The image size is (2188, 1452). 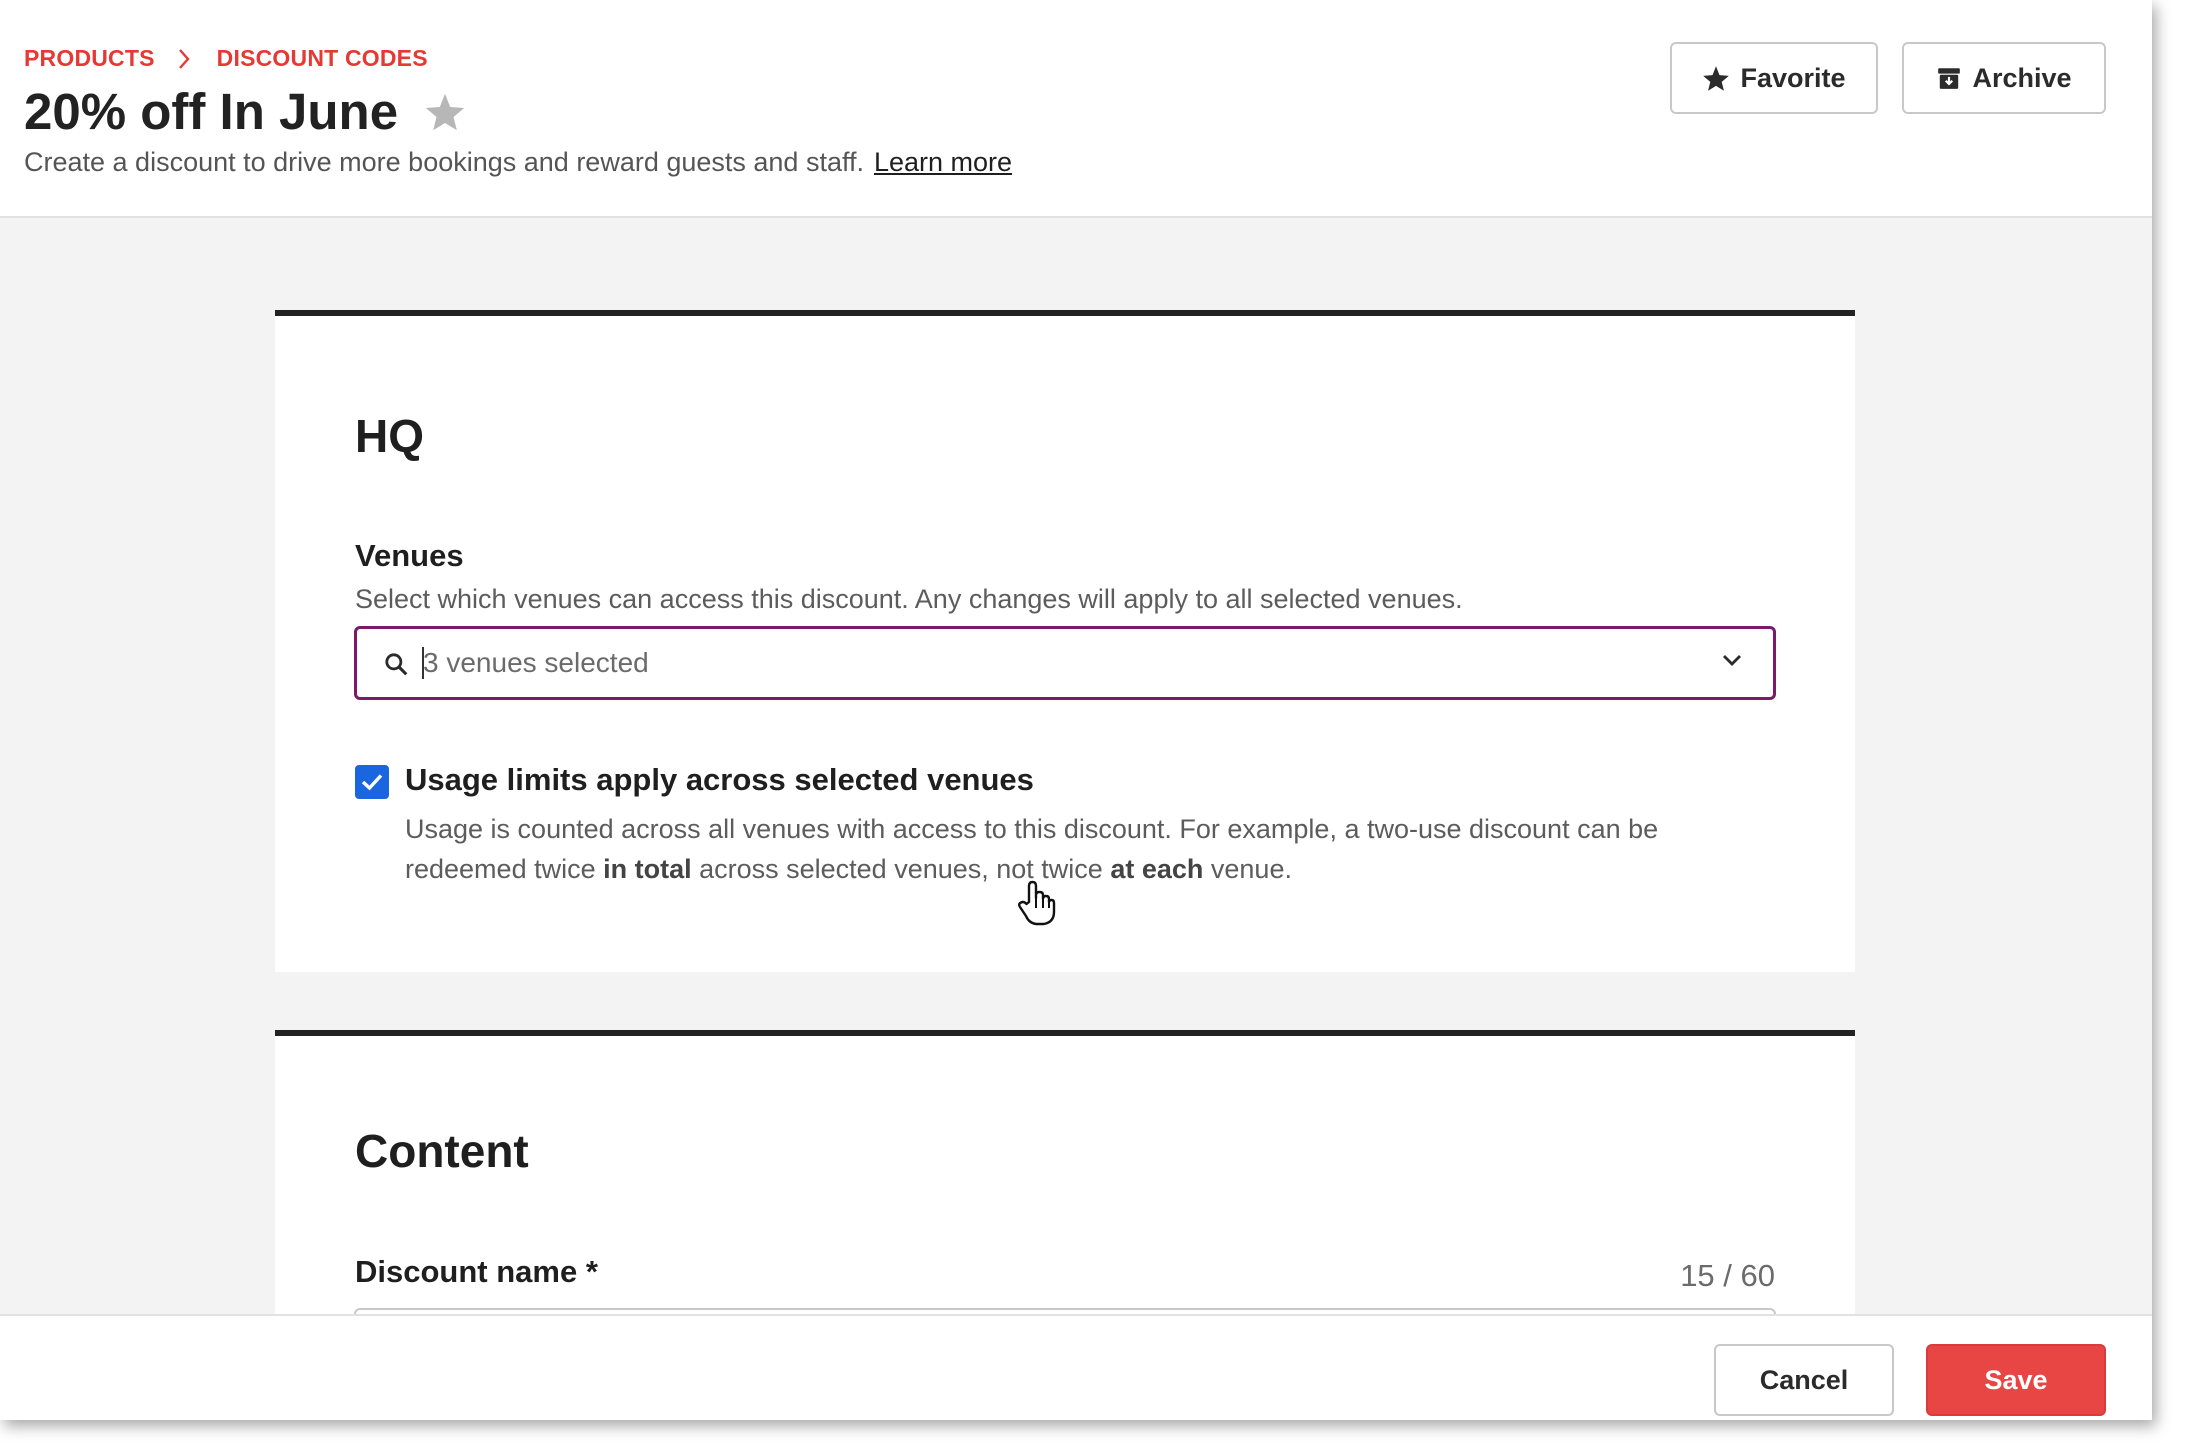 What do you see at coordinates (1247, 869) in the screenshot?
I see `usage-help-part3: venue.` at bounding box center [1247, 869].